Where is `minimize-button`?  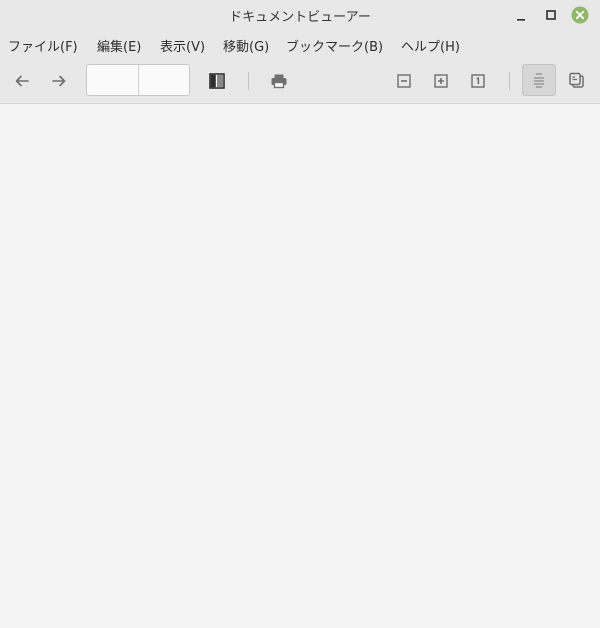
minimize-button is located at coordinates (521, 15).